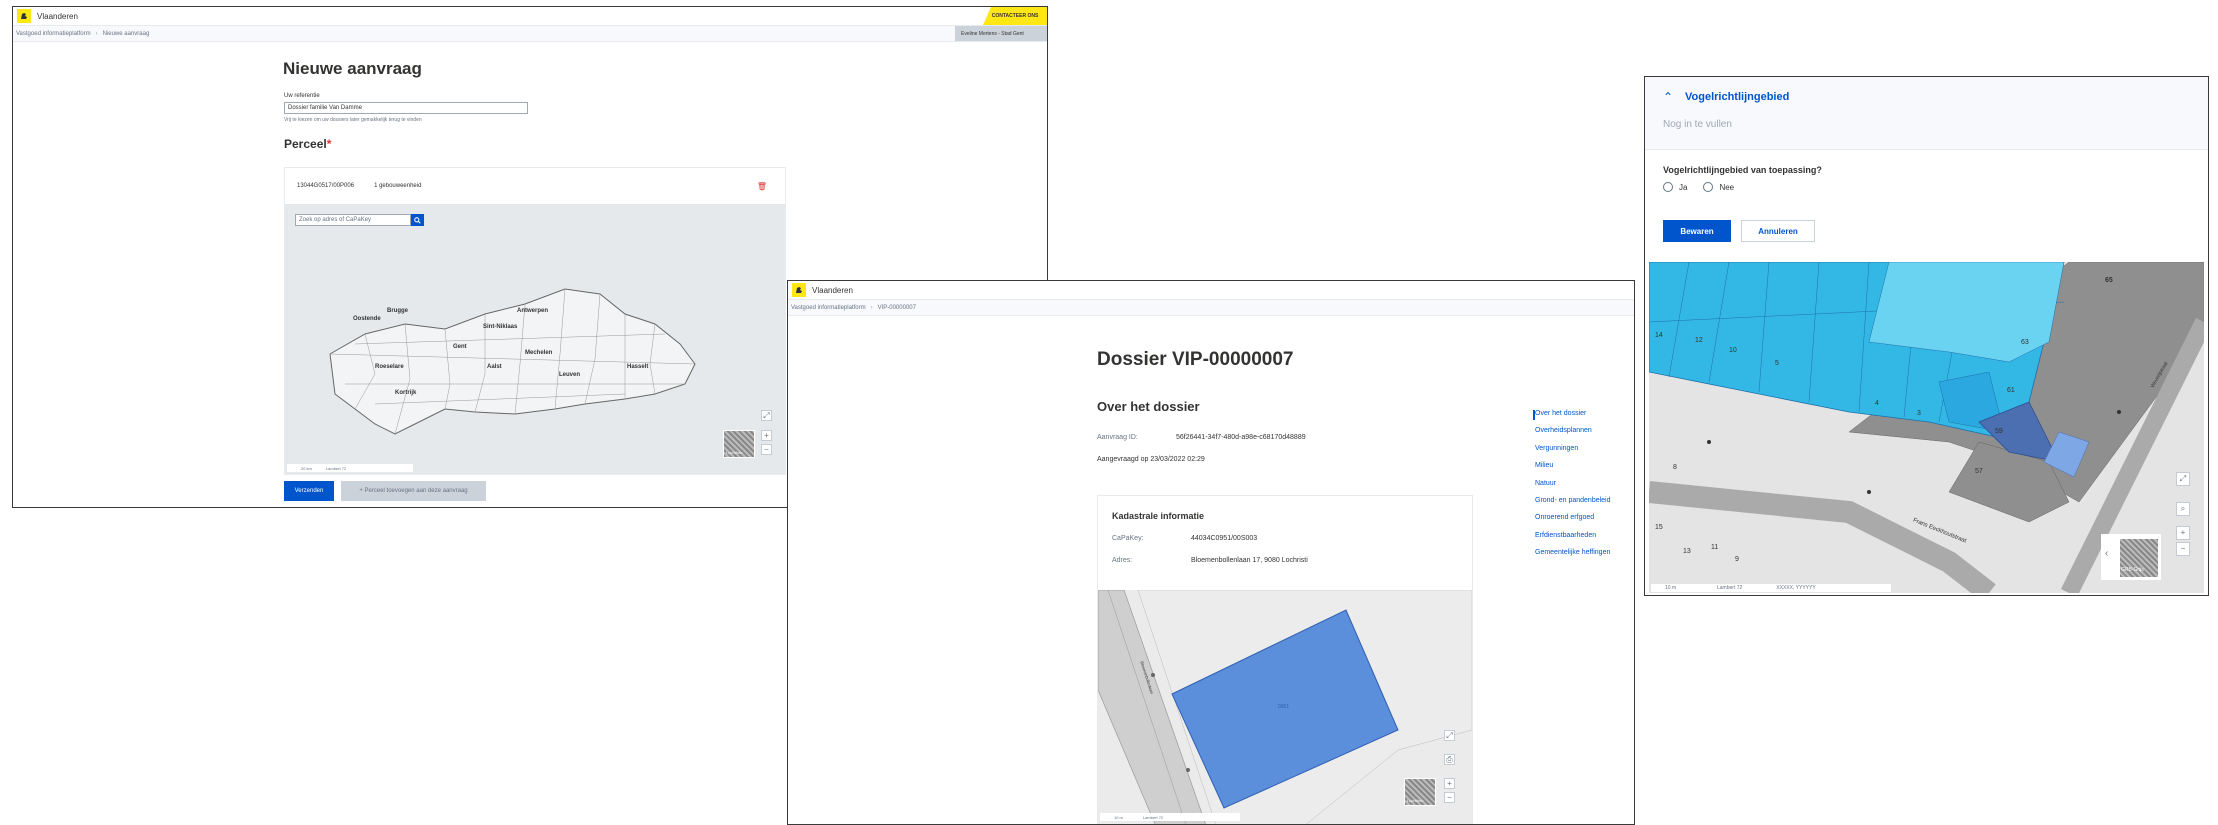 The width and height of the screenshot is (2218, 825). What do you see at coordinates (570, 375) in the screenshot?
I see `city-leuven: Leuven` at bounding box center [570, 375].